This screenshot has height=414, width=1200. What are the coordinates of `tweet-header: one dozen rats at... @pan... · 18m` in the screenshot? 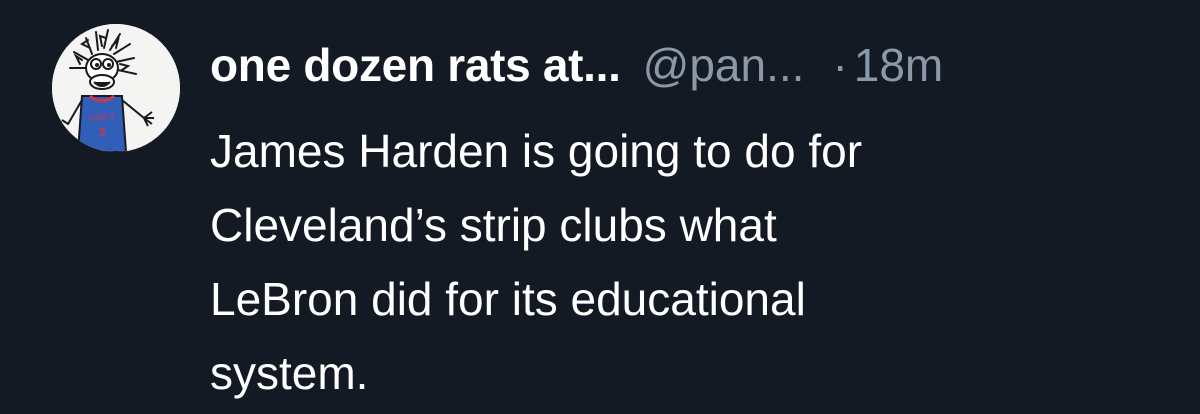 It's located at (576, 65).